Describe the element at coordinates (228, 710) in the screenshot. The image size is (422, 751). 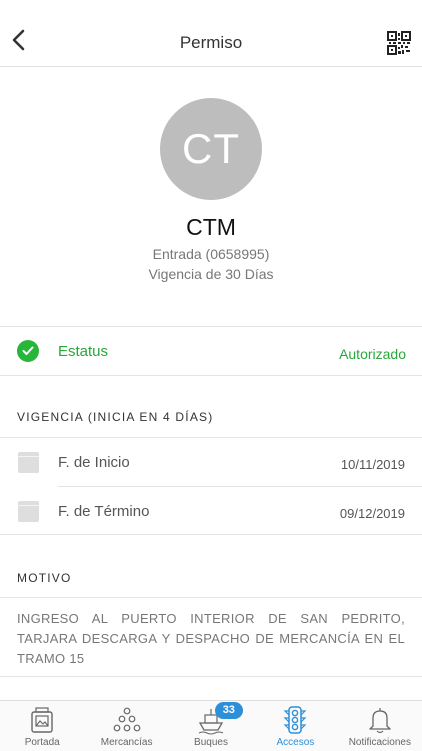
I see `notification-badge: 33` at that location.